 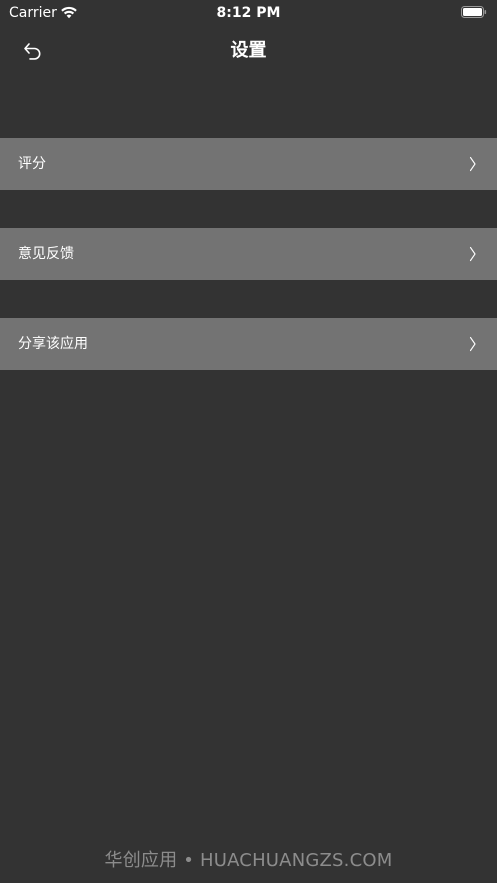 I want to click on navigation-bar: 设置, so click(x=248, y=51).